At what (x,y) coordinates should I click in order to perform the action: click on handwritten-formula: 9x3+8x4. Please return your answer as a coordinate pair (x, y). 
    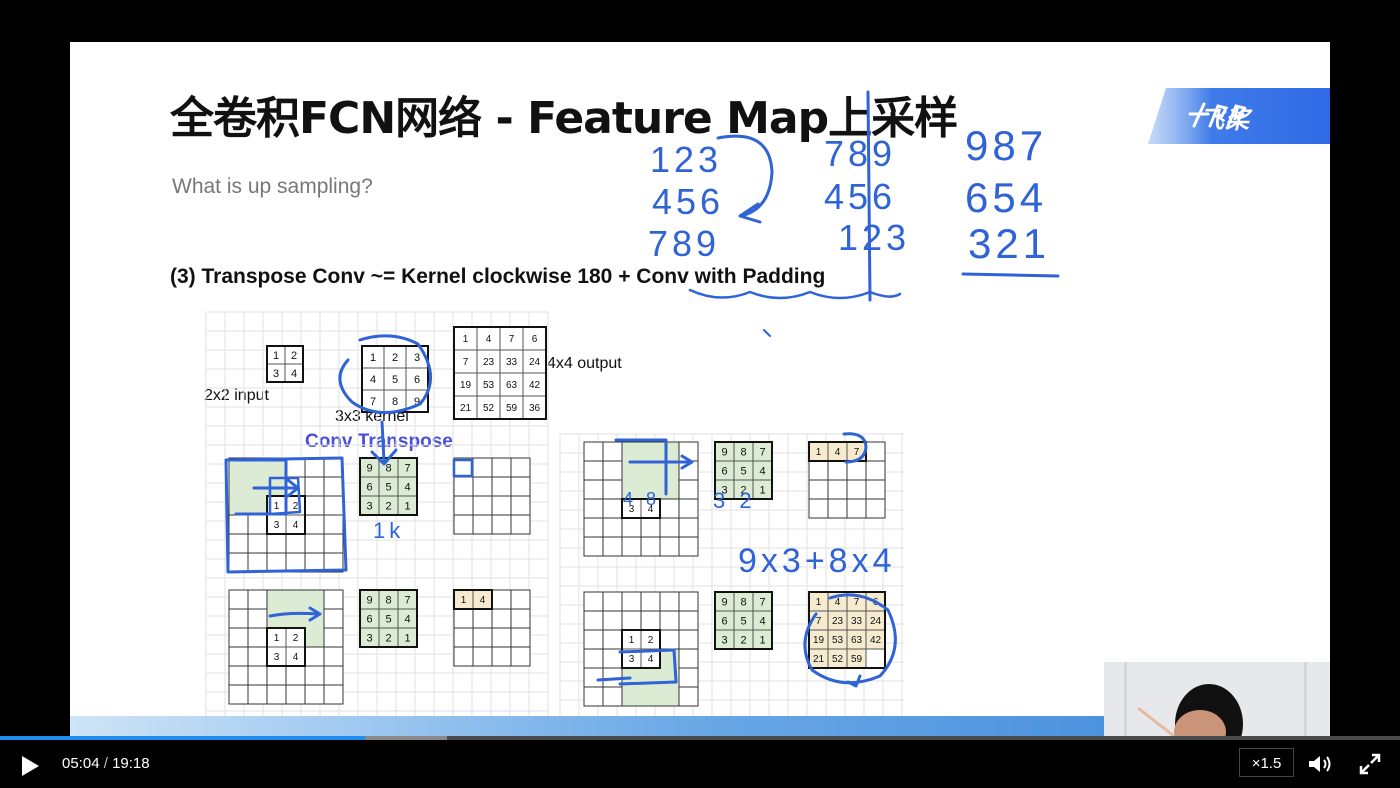
    Looking at the image, I should click on (817, 561).